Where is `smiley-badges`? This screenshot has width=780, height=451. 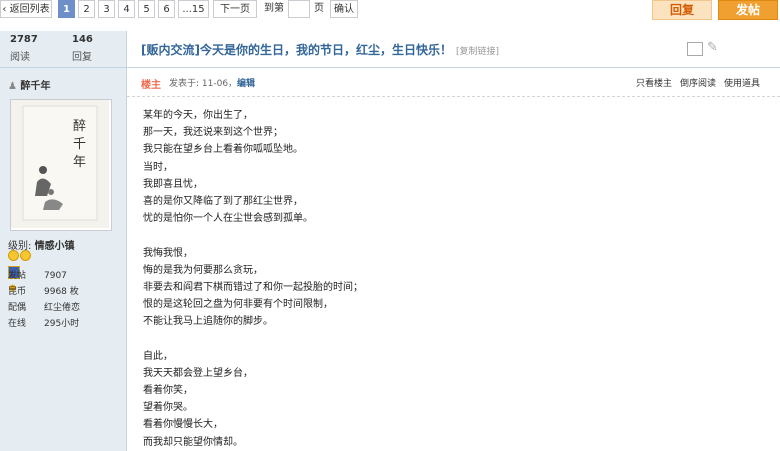 smiley-badges is located at coordinates (20, 257).